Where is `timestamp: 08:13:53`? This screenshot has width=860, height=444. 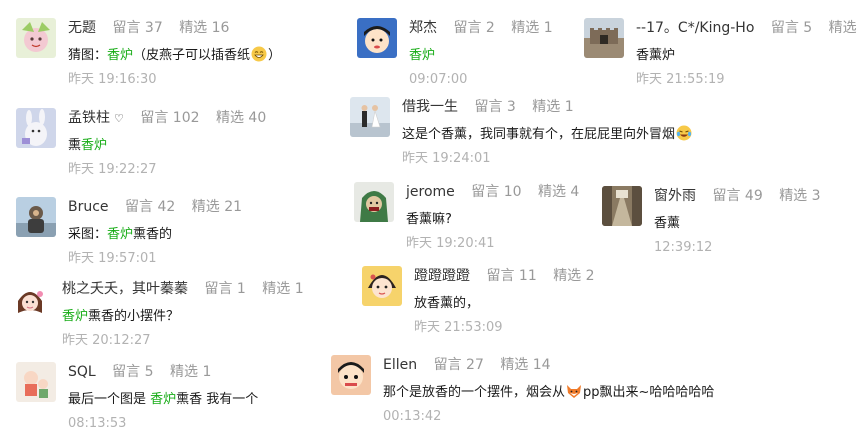
timestamp: 08:13:53 is located at coordinates (97, 423).